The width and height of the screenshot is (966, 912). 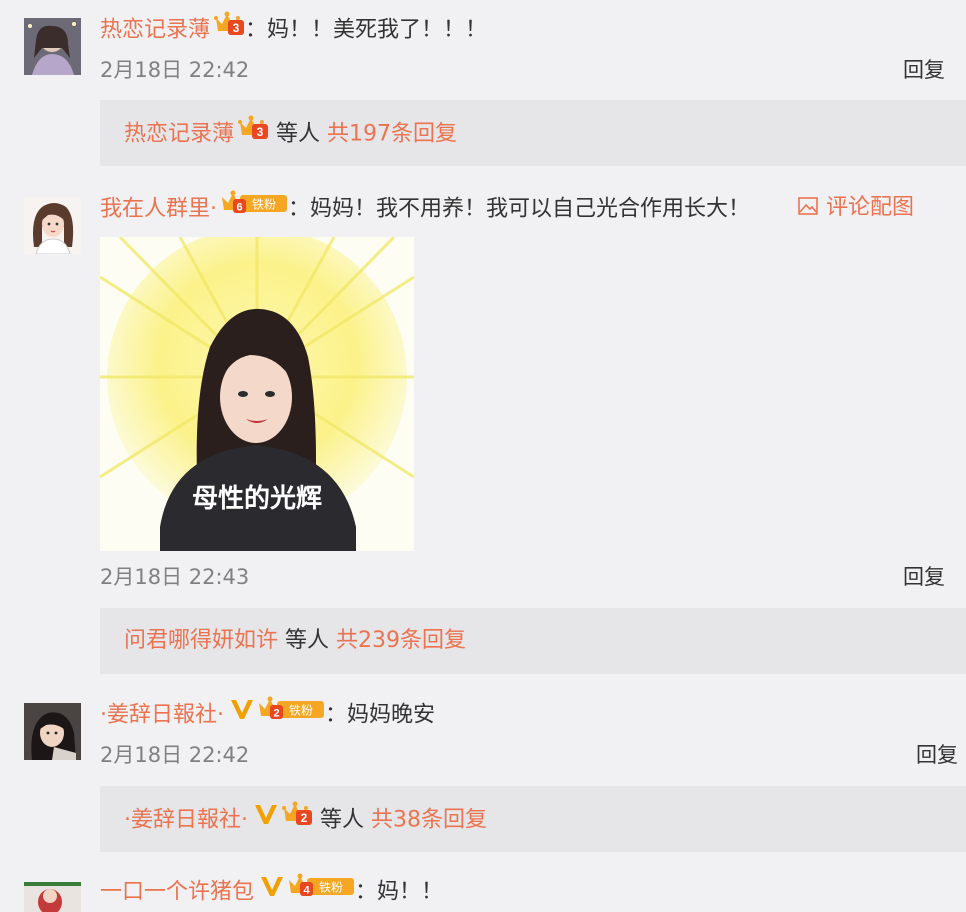 I want to click on fan-badge-icon: 铁粉 6, so click(x=254, y=207).